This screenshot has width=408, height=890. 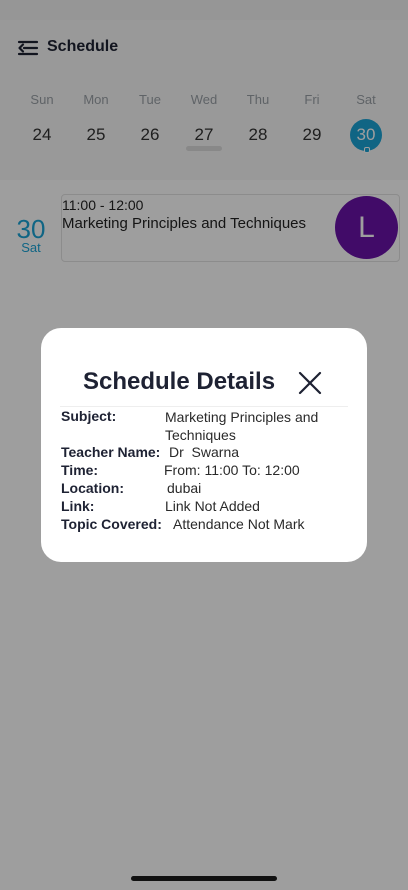 I want to click on modal-title: Schedule Details, so click(x=179, y=381).